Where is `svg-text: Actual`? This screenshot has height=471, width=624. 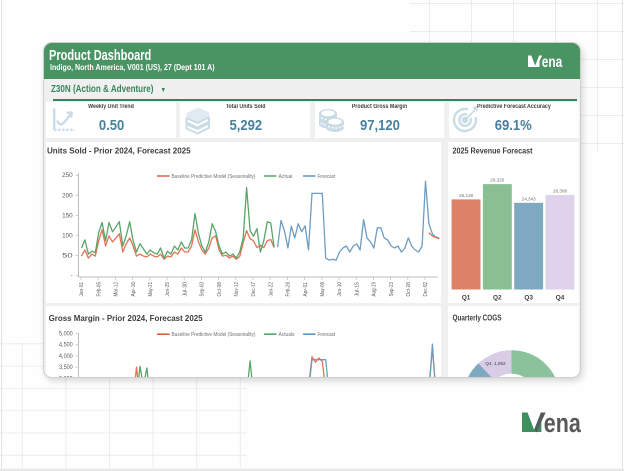
svg-text: Actual is located at coordinates (286, 177).